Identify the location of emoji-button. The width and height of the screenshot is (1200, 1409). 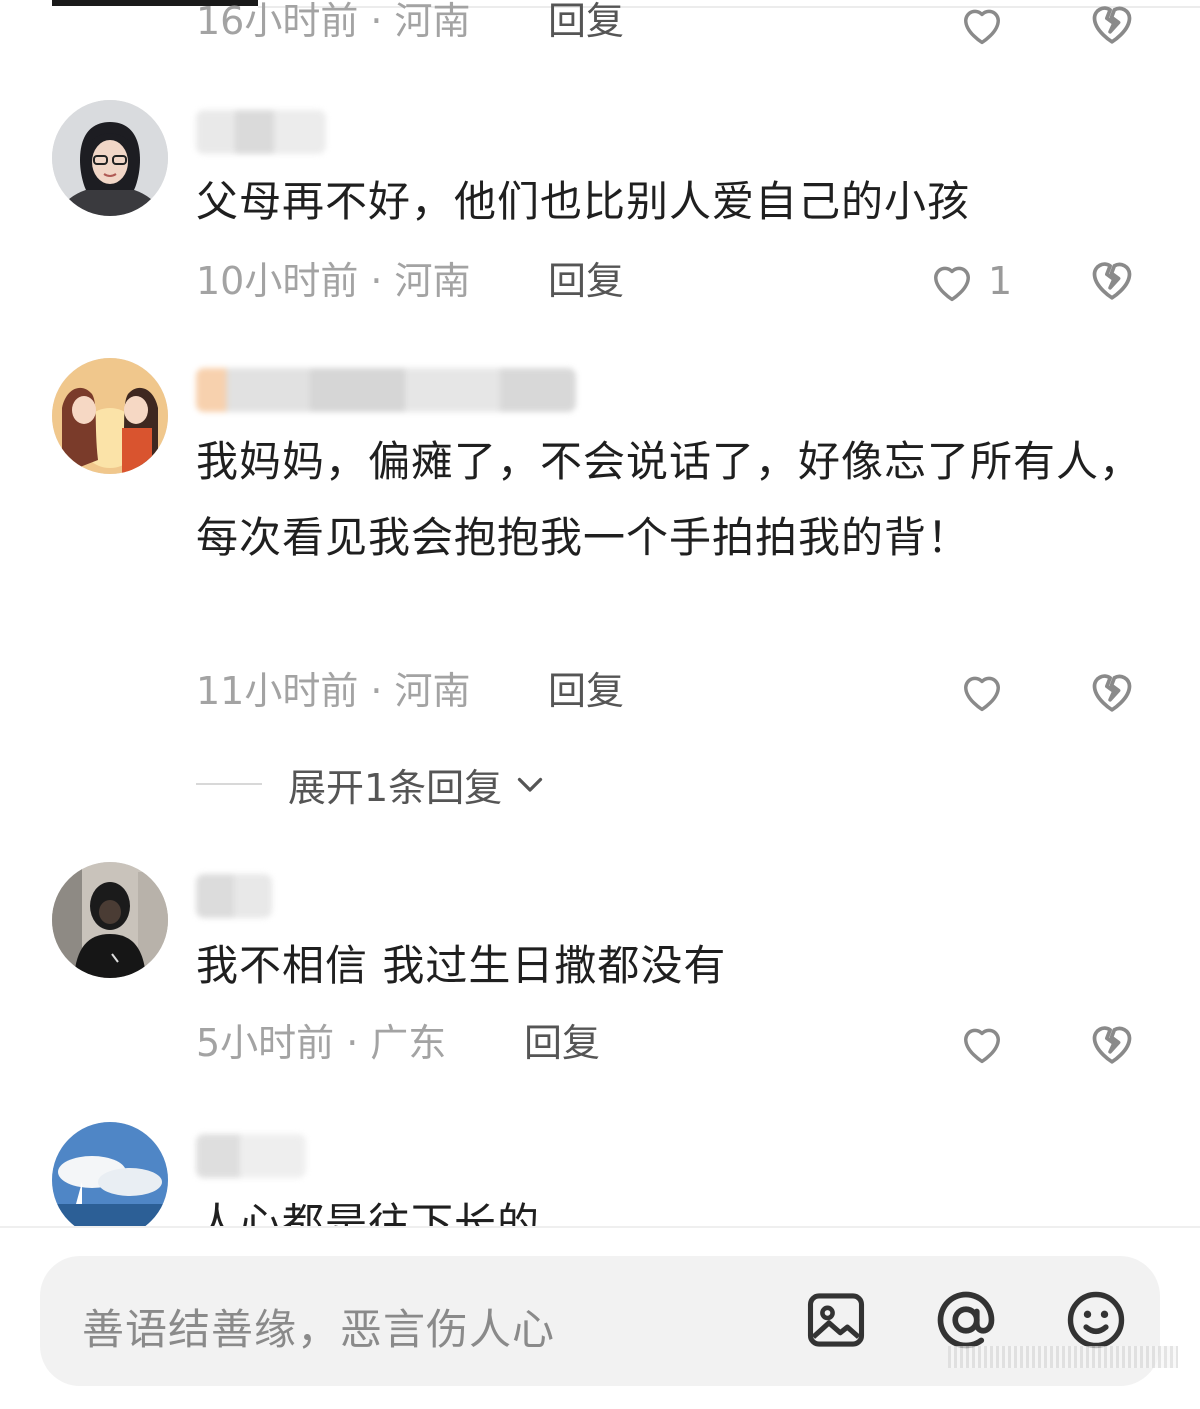
(1096, 1320).